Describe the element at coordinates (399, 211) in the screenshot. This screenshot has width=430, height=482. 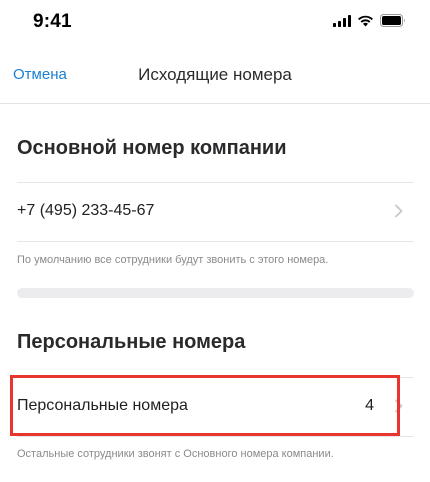
I see `chevron-right-icon` at that location.